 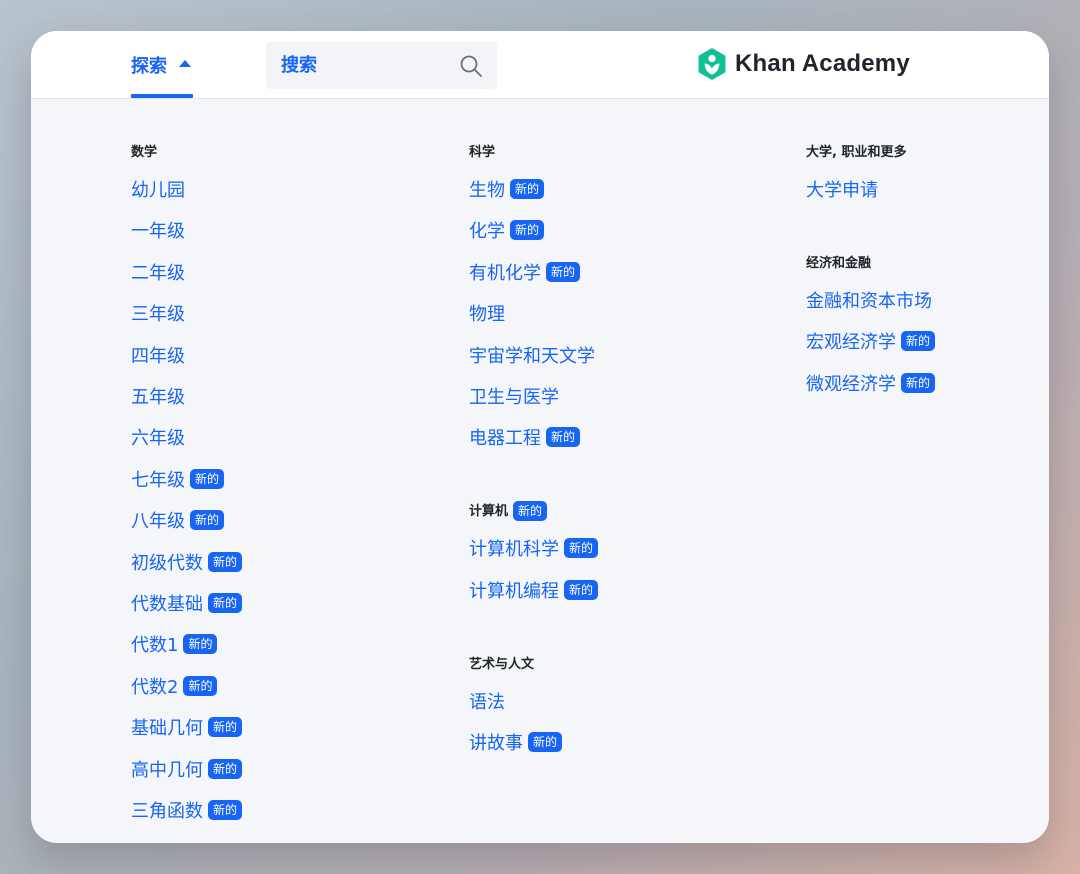 I want to click on subject-link-label: 代数基础, so click(x=167, y=604).